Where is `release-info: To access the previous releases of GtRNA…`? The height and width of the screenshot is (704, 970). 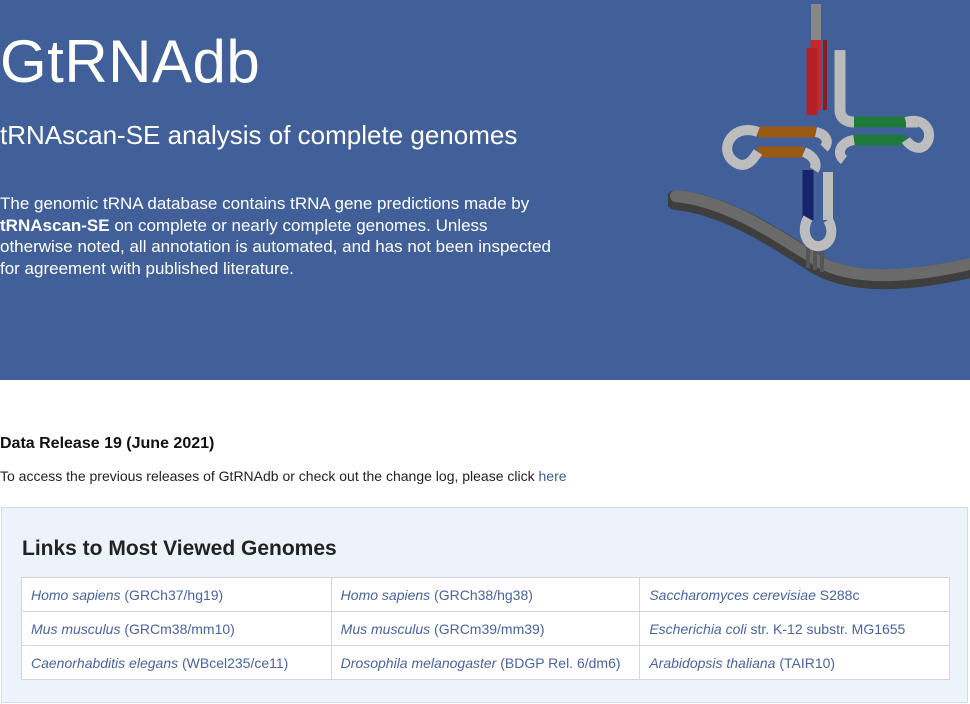
release-info: To access the previous releases of GtRNA… is located at coordinates (283, 476).